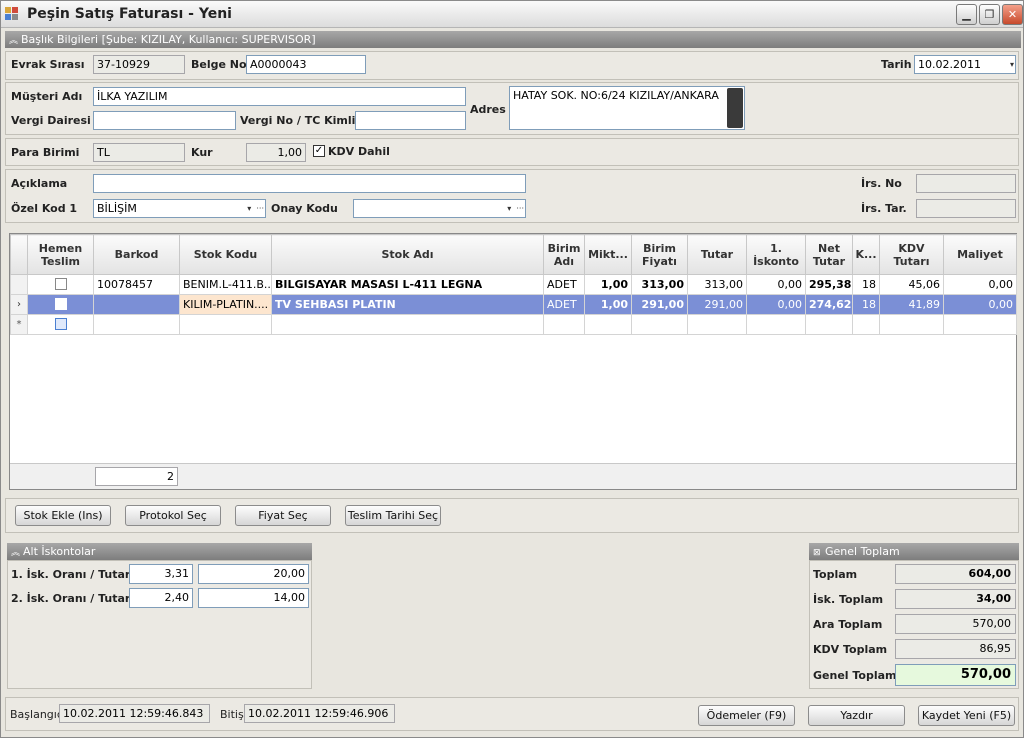 The height and width of the screenshot is (738, 1024). What do you see at coordinates (911, 304) in the screenshot?
I see `kdv-tutari-cell: 41,89` at bounding box center [911, 304].